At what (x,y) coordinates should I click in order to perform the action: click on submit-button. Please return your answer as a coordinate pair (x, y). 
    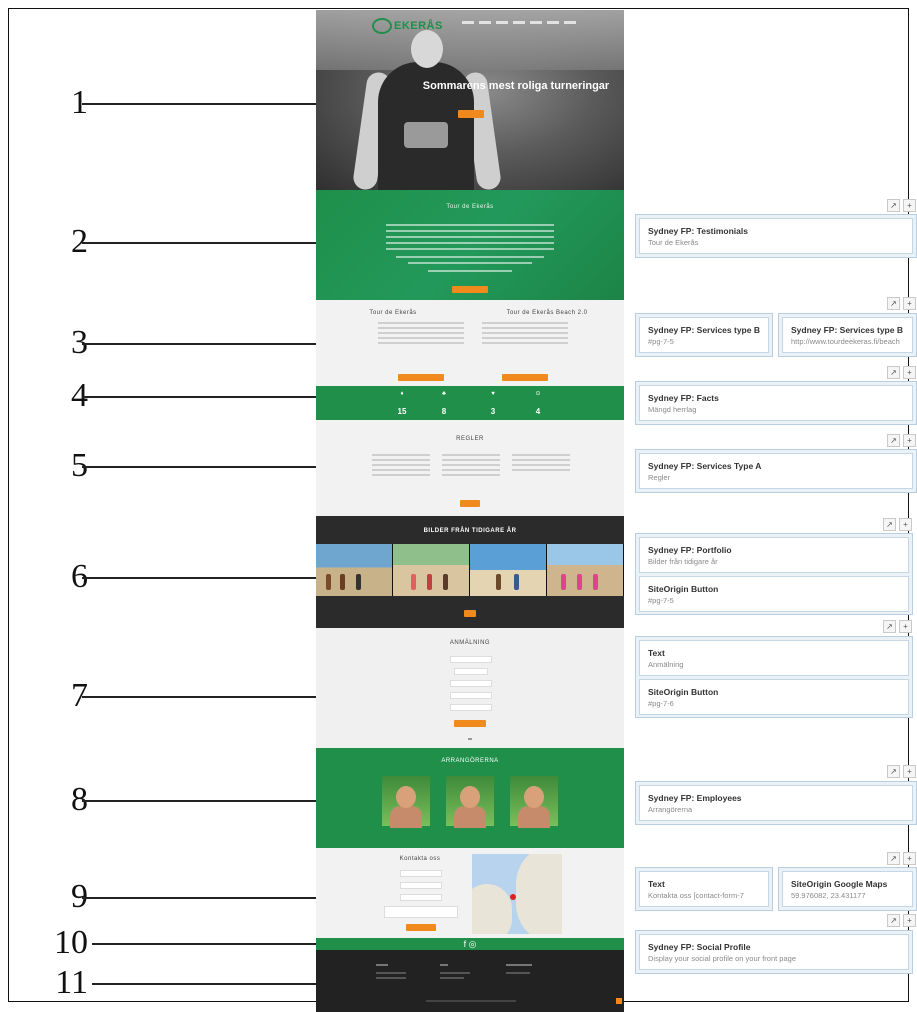
    Looking at the image, I should click on (470, 723).